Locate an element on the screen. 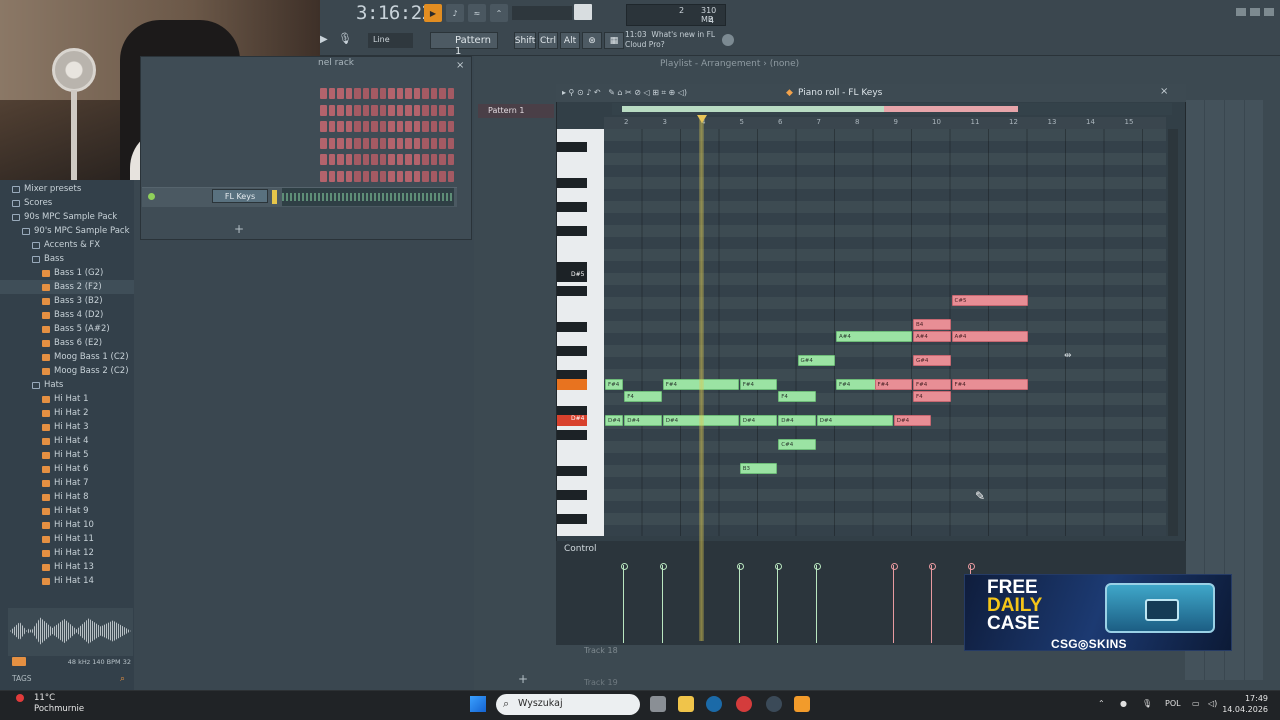  midi-note: A#4 is located at coordinates (874, 336).